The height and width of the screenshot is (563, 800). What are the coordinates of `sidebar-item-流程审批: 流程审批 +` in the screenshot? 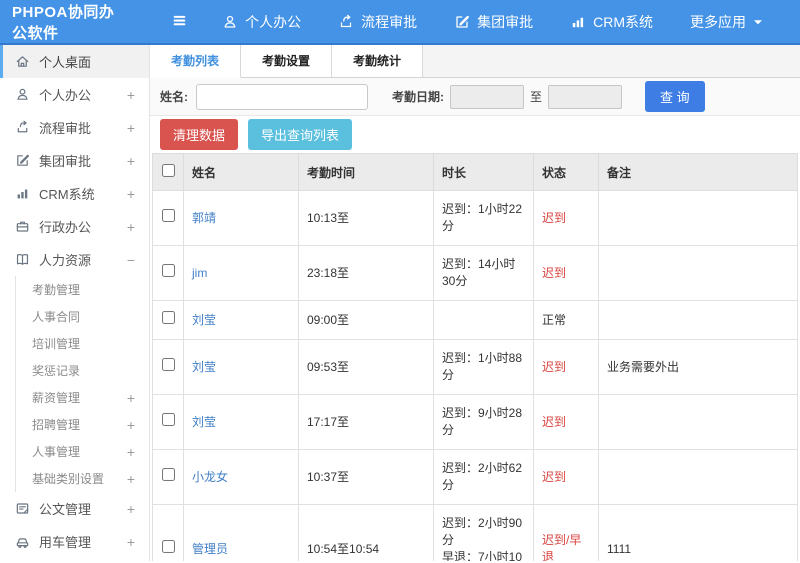 It's located at (74, 127).